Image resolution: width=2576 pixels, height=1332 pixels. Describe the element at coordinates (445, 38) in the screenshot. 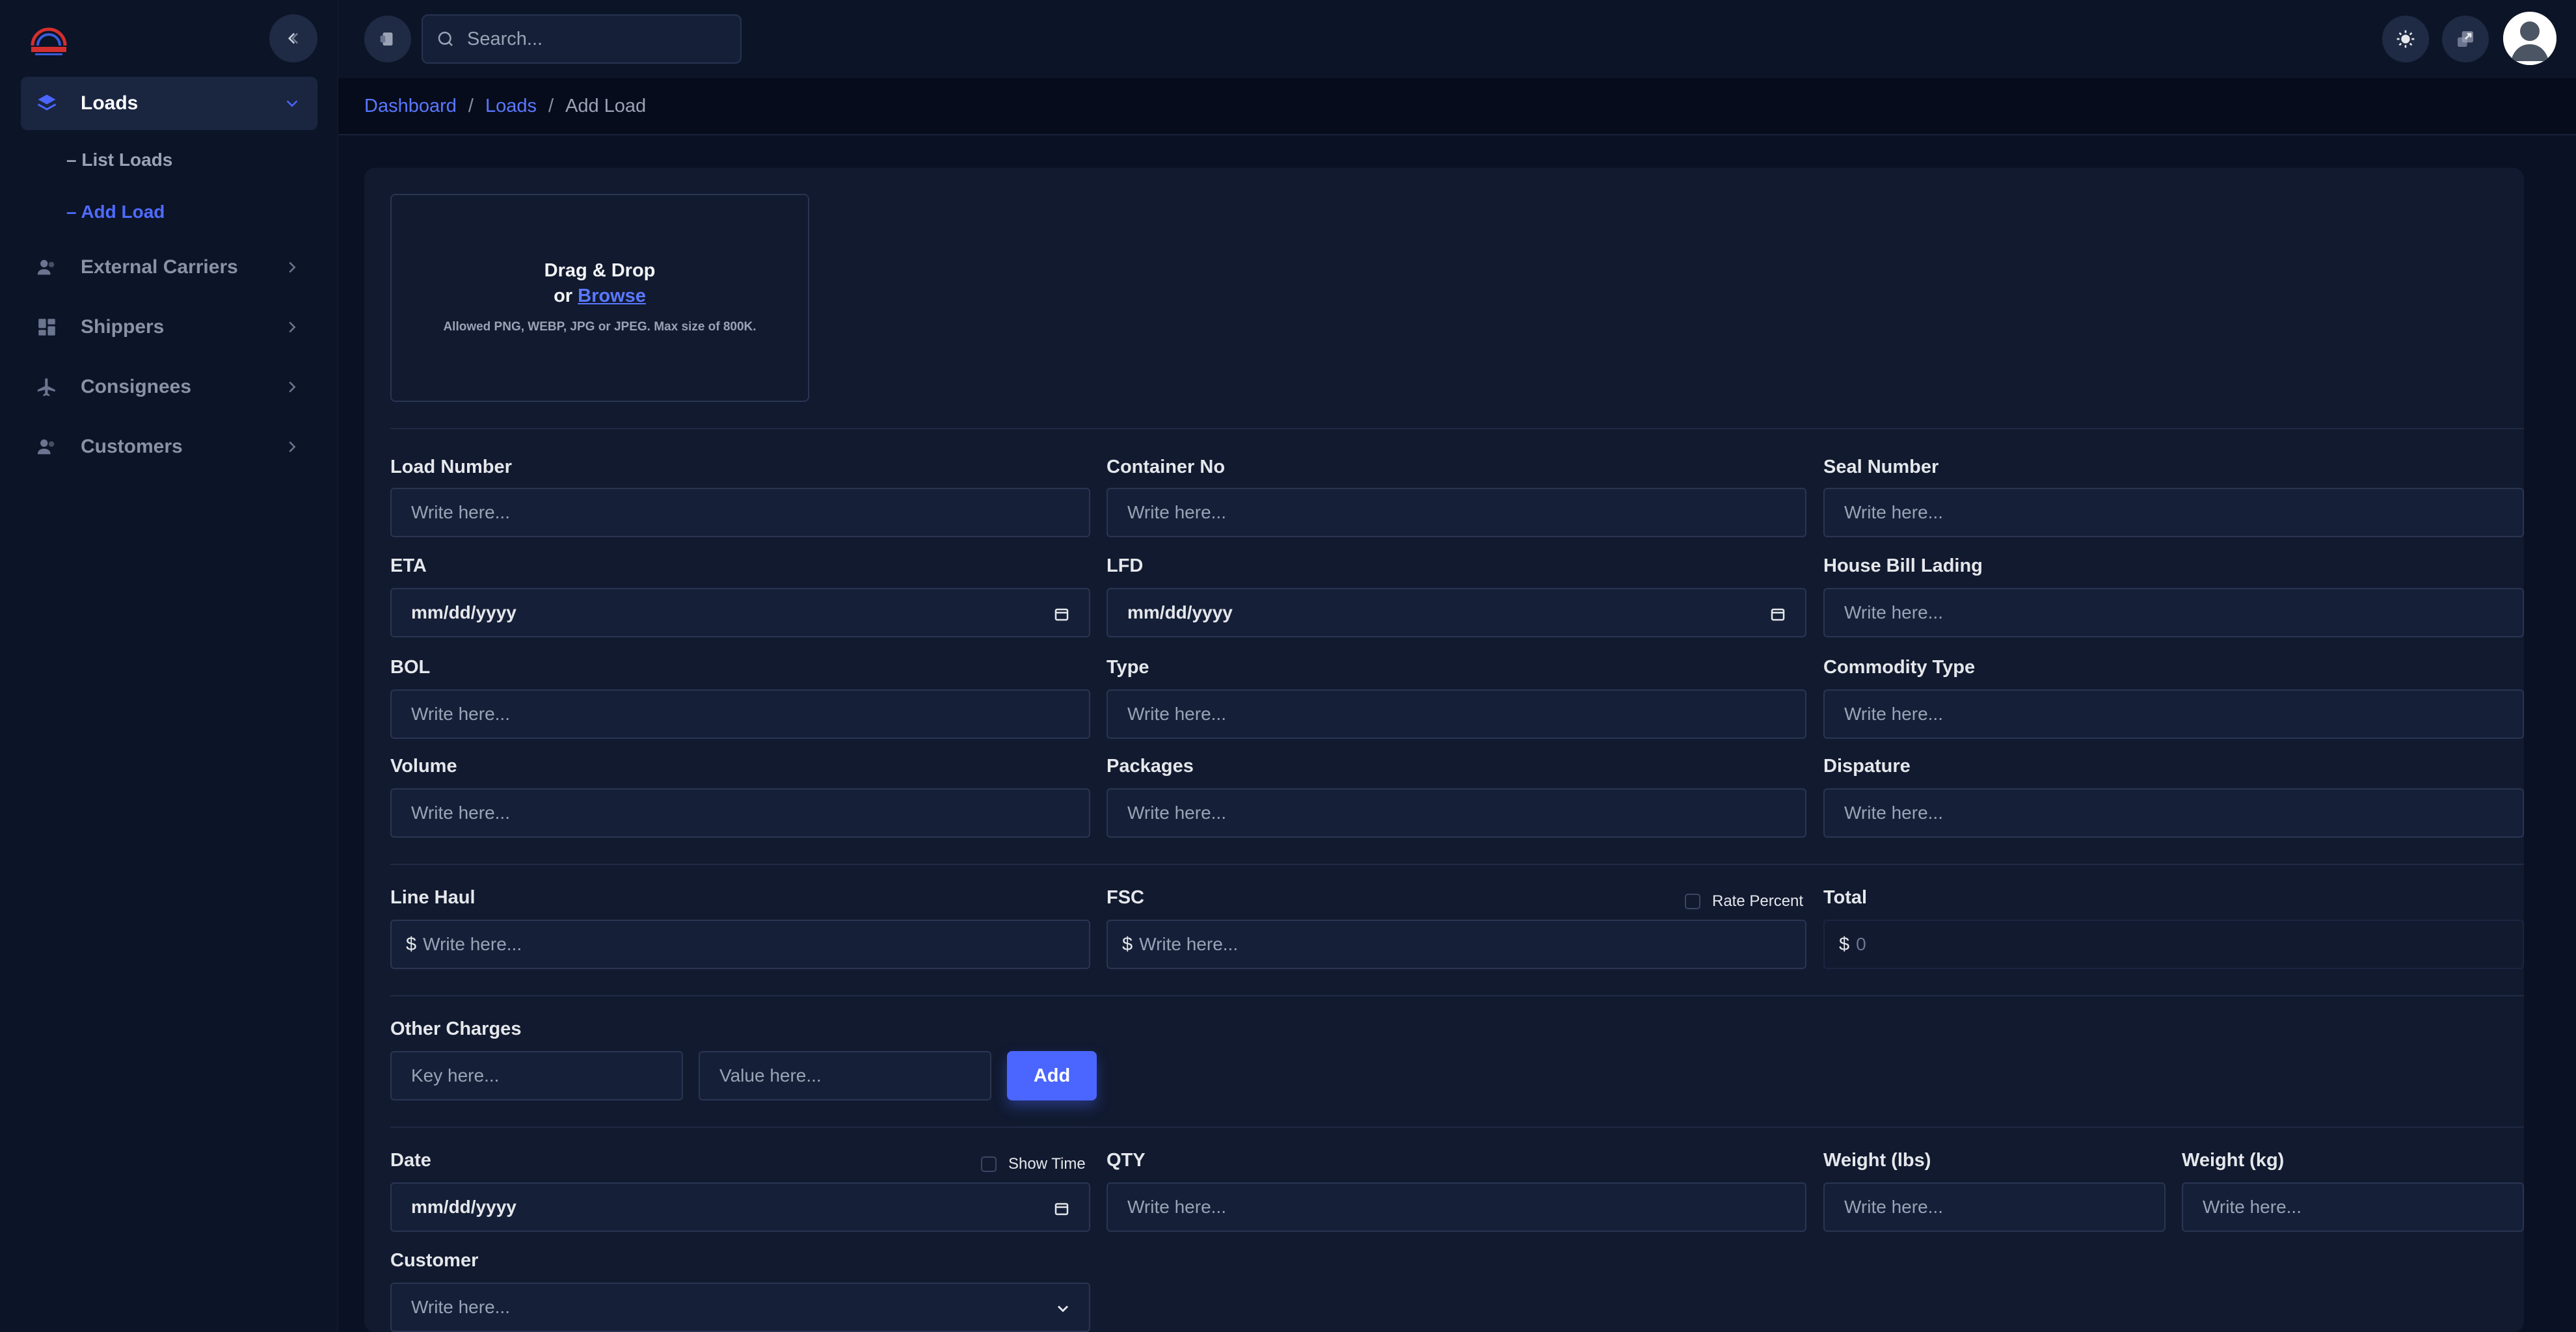

I see `search-icon` at that location.